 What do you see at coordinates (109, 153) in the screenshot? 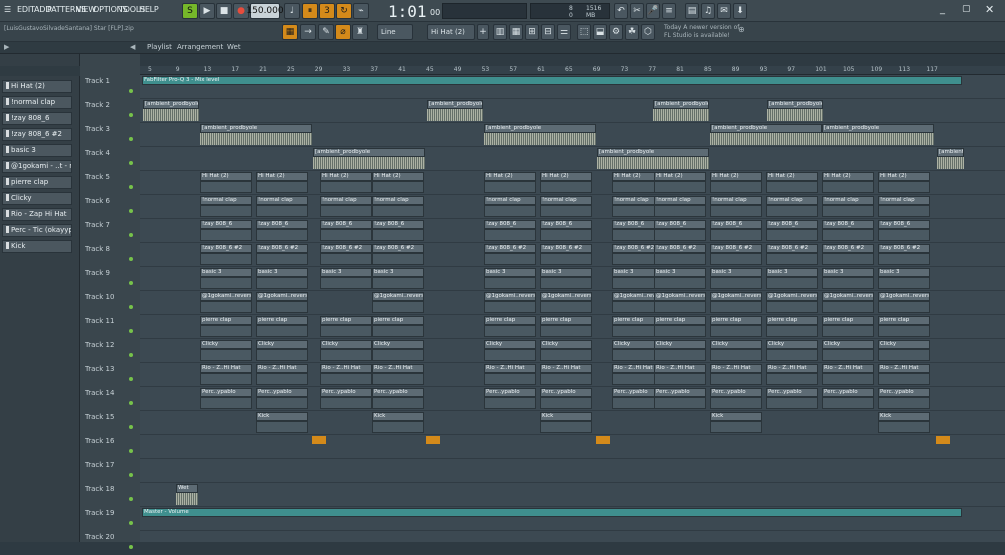
I see `track-name-4: Track 4` at bounding box center [109, 153].